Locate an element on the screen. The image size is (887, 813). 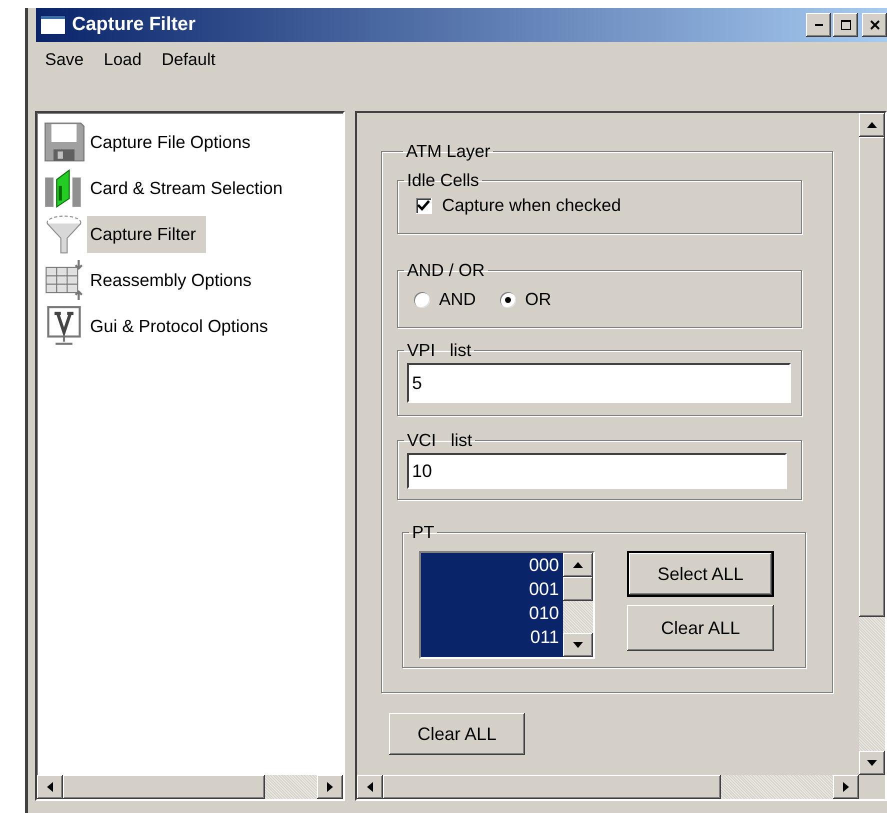
push-button: Select ALL is located at coordinates (700, 574).